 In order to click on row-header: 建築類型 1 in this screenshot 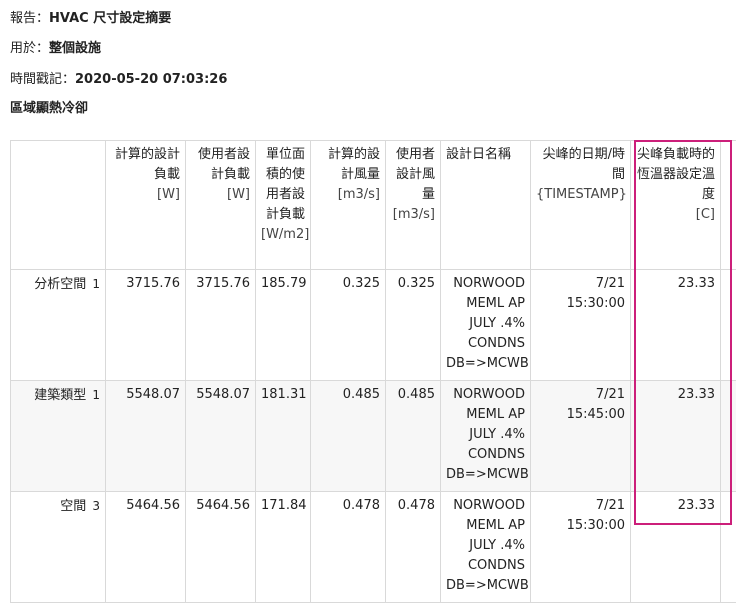, I will do `click(58, 436)`.